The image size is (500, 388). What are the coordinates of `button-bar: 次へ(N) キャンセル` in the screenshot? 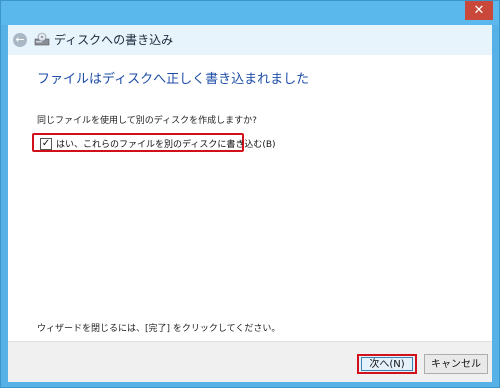 It's located at (250, 361).